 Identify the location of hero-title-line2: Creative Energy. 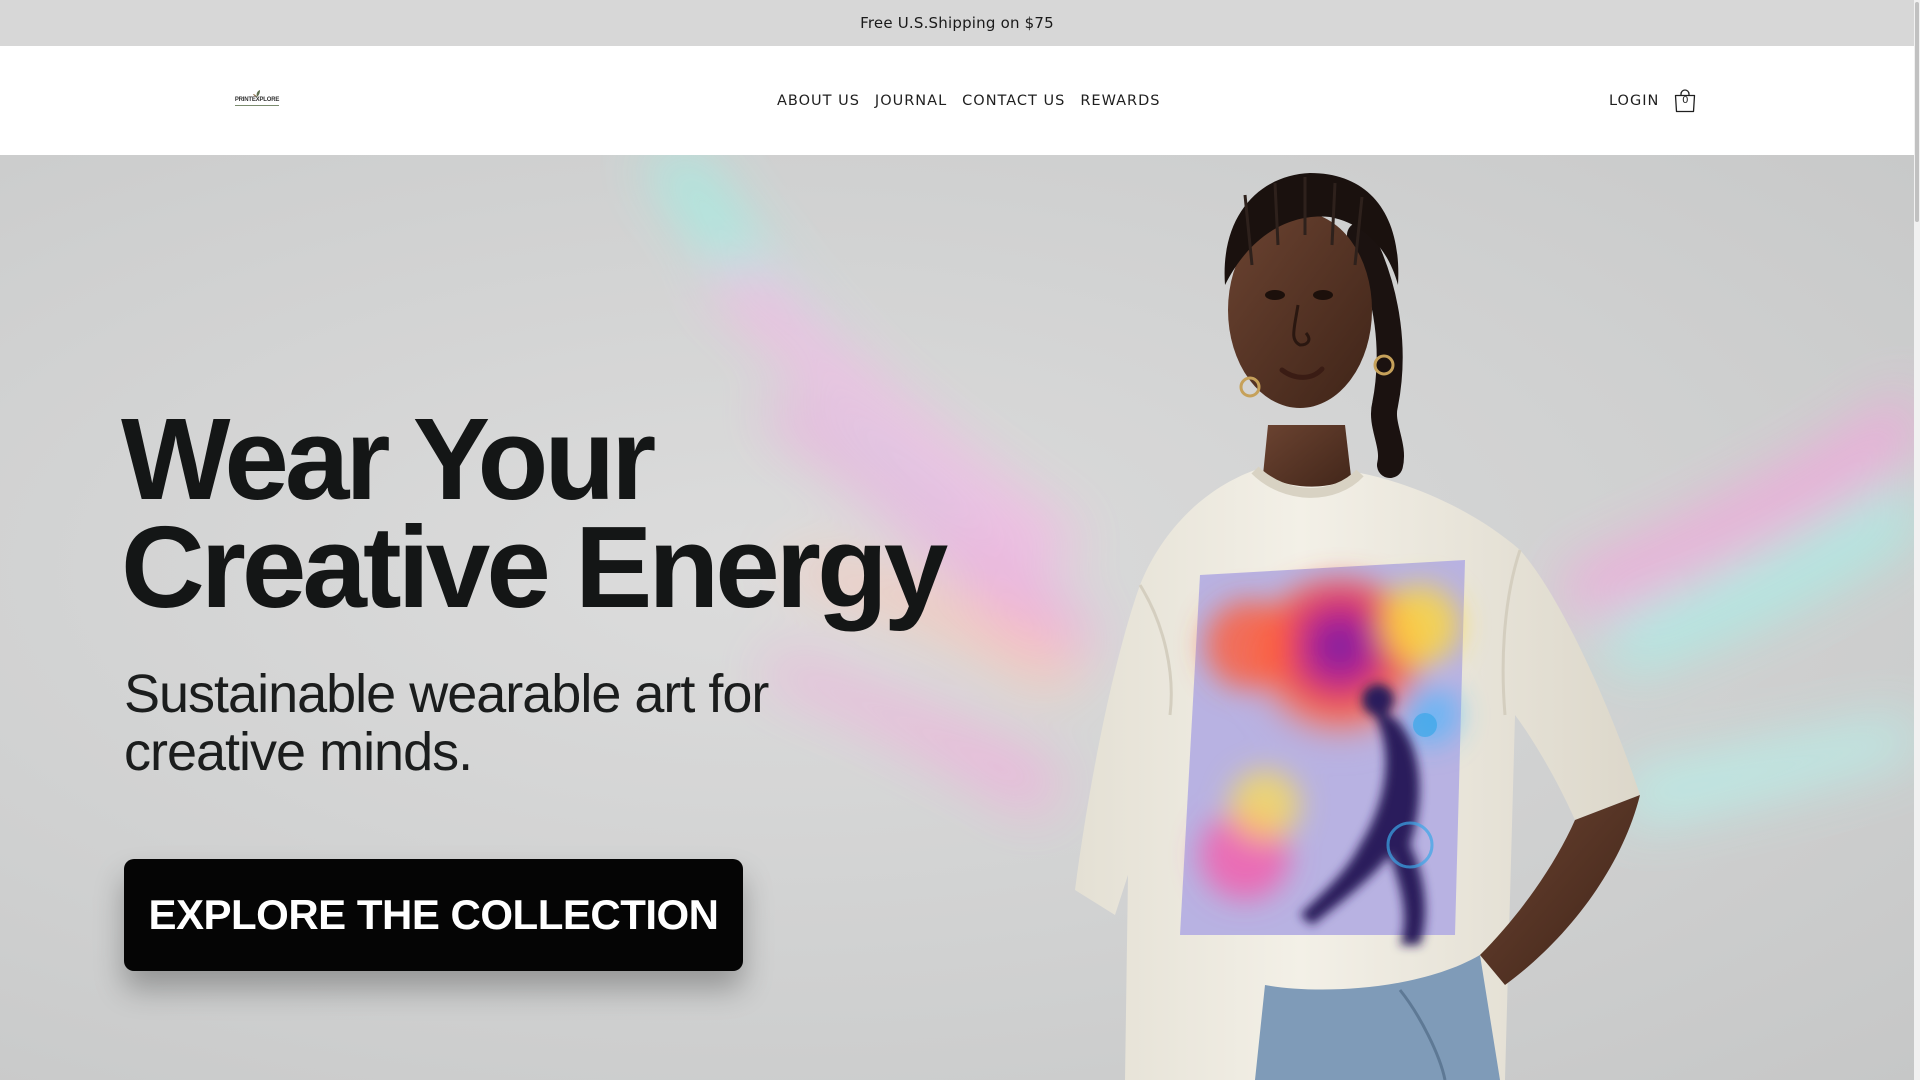
(534, 567).